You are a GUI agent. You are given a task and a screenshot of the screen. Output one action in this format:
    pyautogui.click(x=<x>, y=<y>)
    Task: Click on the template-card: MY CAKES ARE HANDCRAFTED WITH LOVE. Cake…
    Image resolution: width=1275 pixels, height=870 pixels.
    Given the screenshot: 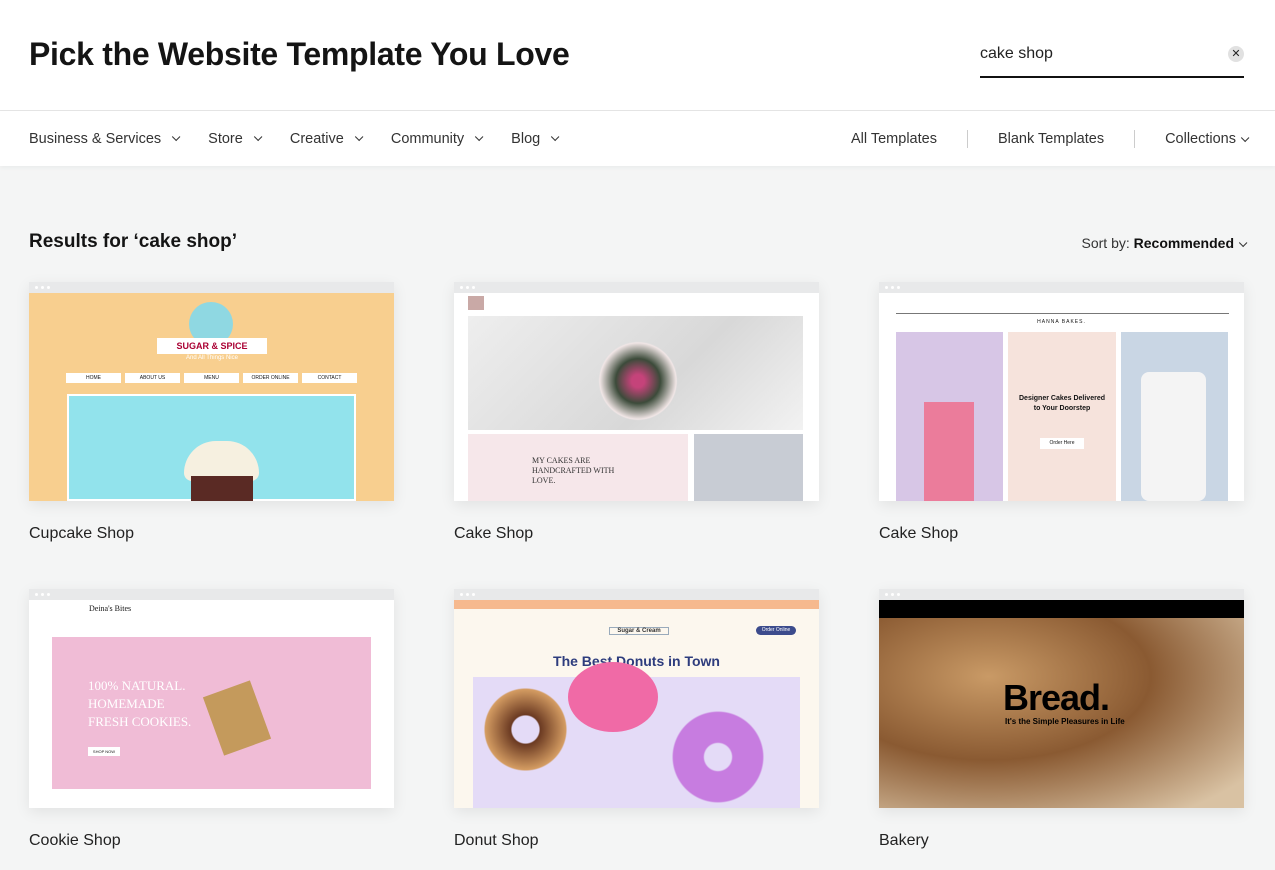 What is the action you would take?
    pyautogui.click(x=636, y=412)
    